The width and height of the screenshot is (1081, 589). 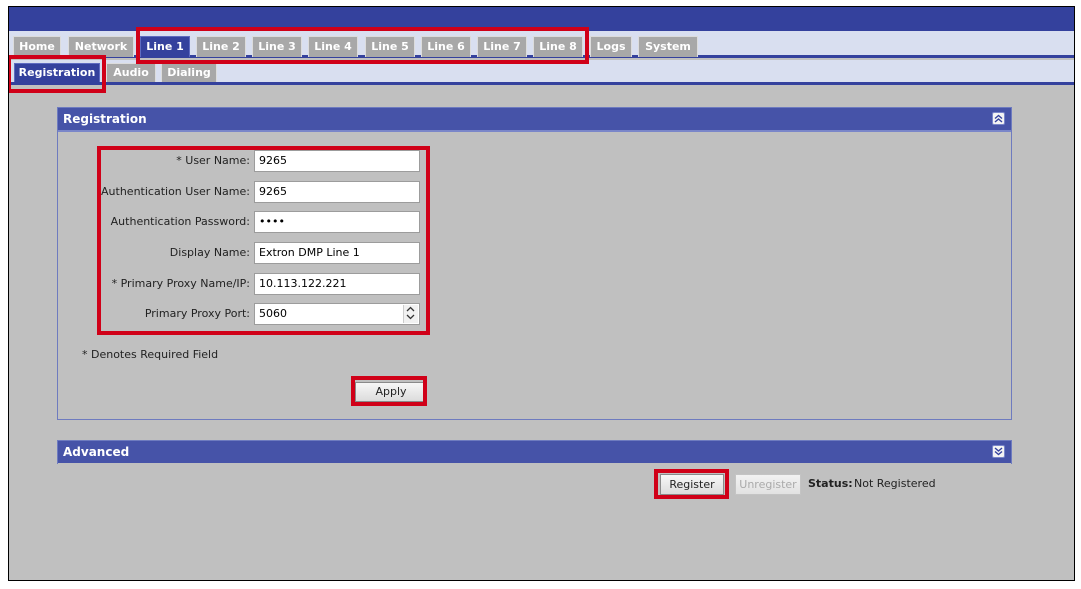 What do you see at coordinates (277, 46) in the screenshot?
I see `tab-line-3: Line 3` at bounding box center [277, 46].